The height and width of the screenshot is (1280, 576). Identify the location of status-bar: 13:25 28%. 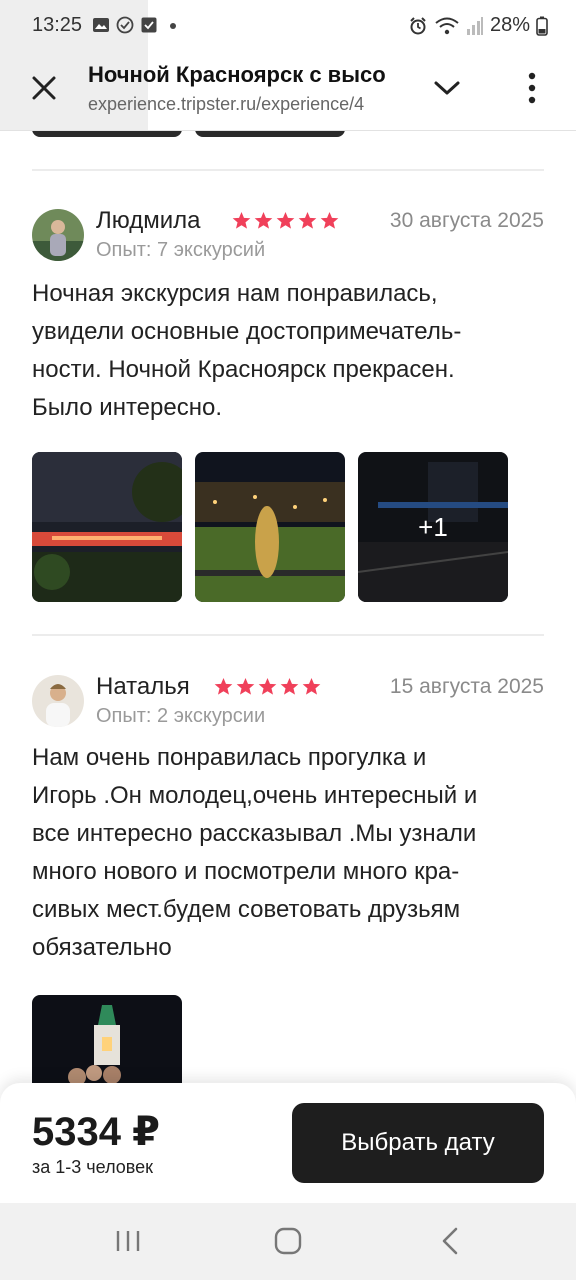
(288, 65).